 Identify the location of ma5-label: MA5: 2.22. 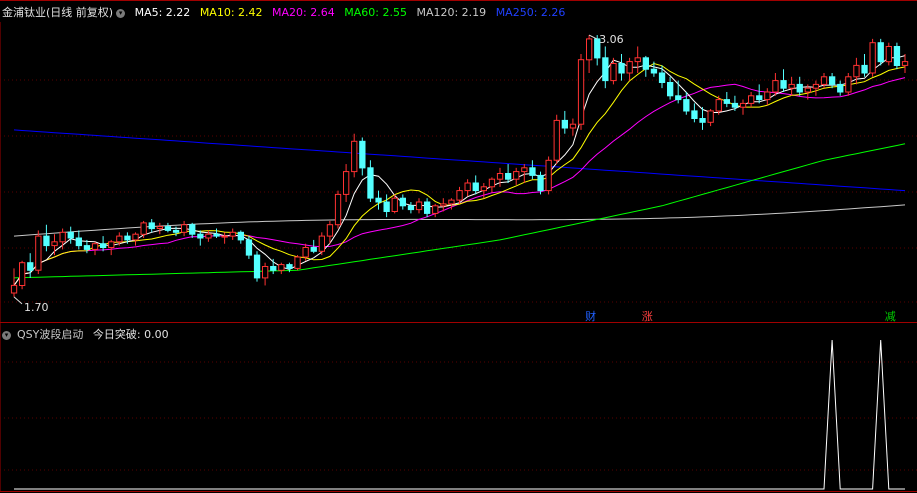
(162, 12).